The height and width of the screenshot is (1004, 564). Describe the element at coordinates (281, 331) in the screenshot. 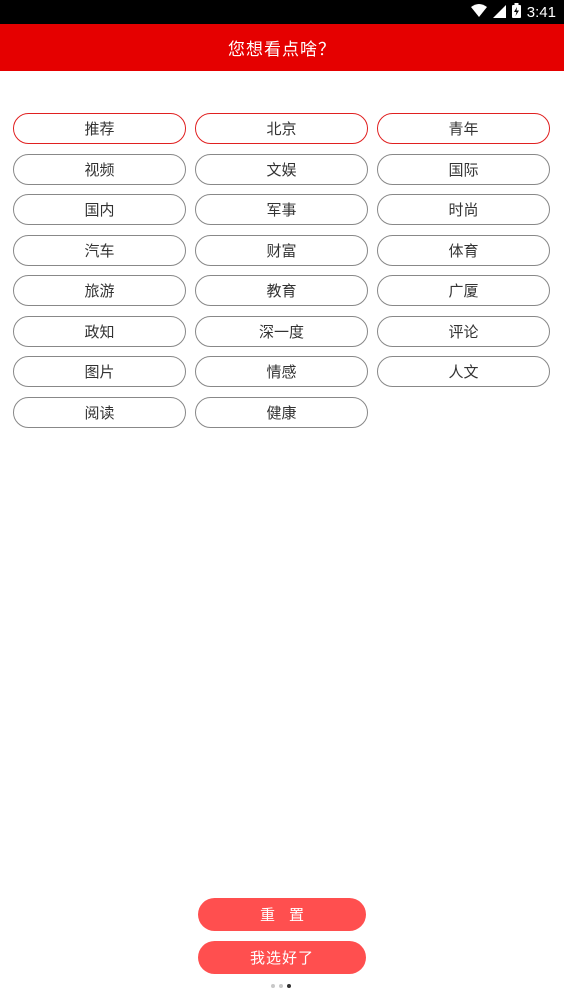

I see `category-chip: 深一度` at that location.